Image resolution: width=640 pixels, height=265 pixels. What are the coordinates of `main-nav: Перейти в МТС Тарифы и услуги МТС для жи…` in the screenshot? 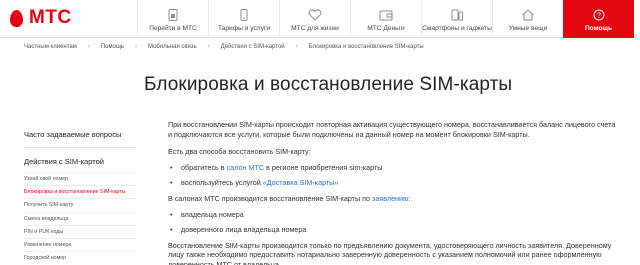 It's located at (385, 19).